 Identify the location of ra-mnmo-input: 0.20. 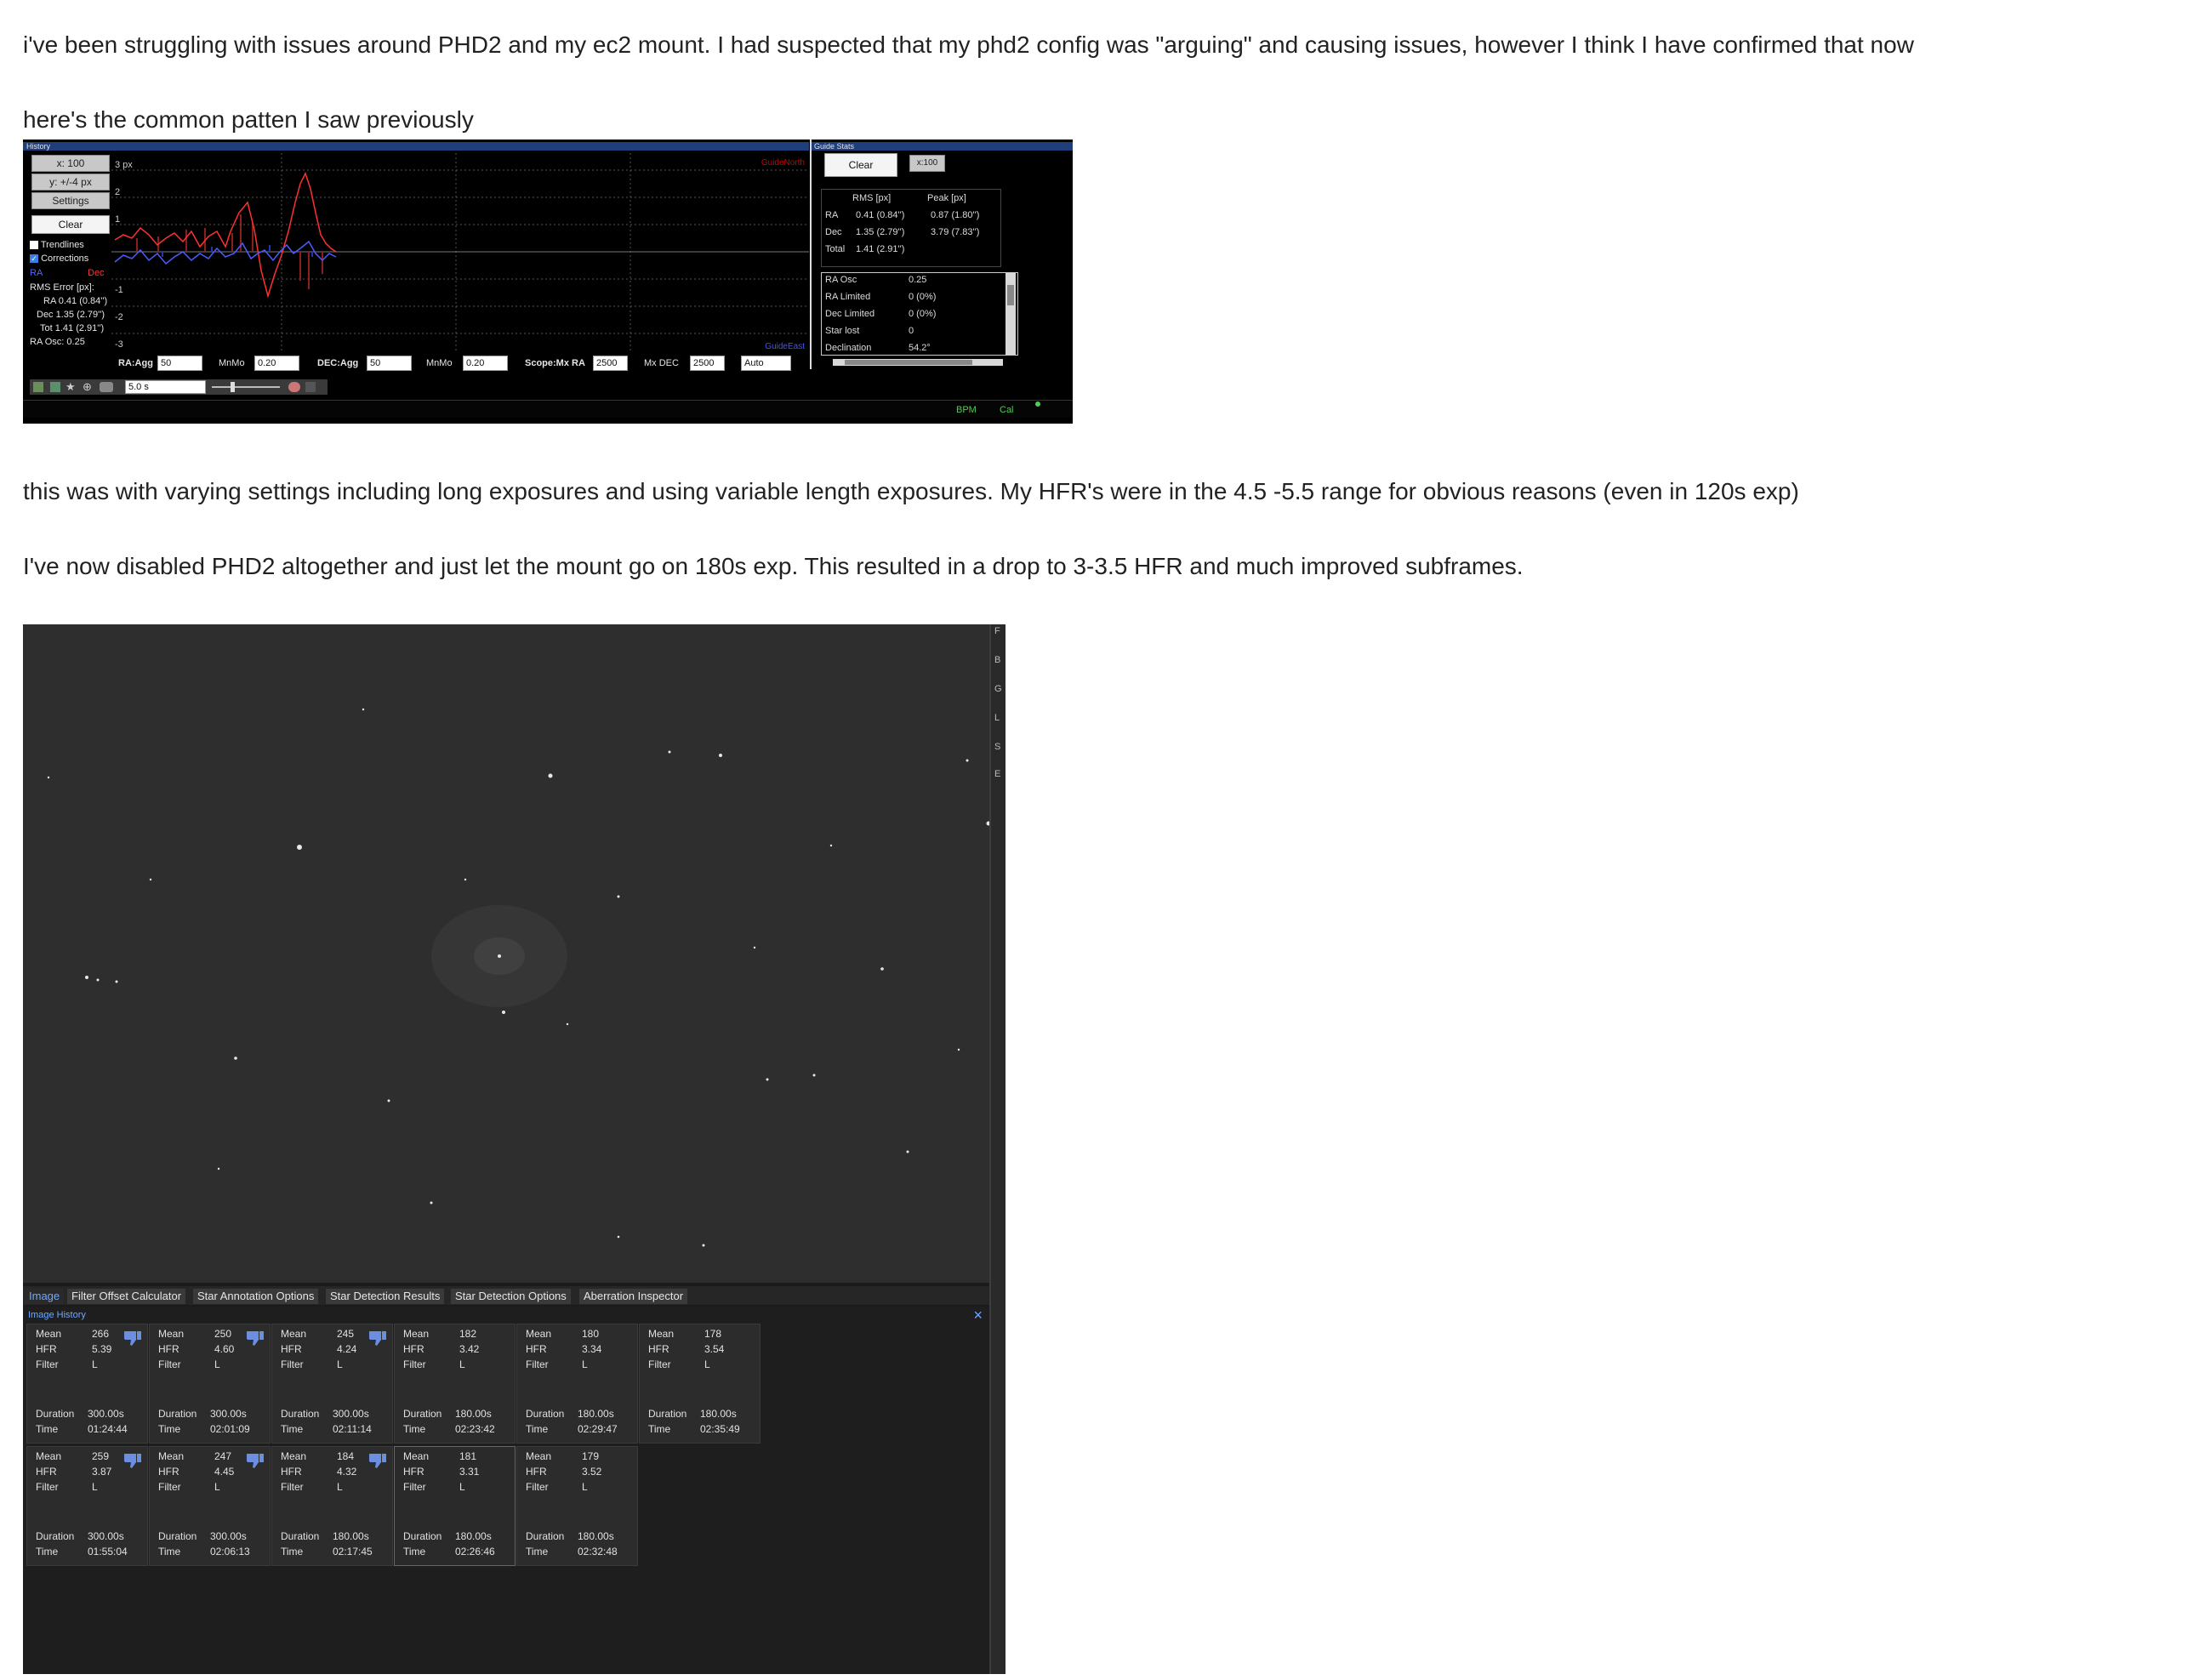
(276, 363).